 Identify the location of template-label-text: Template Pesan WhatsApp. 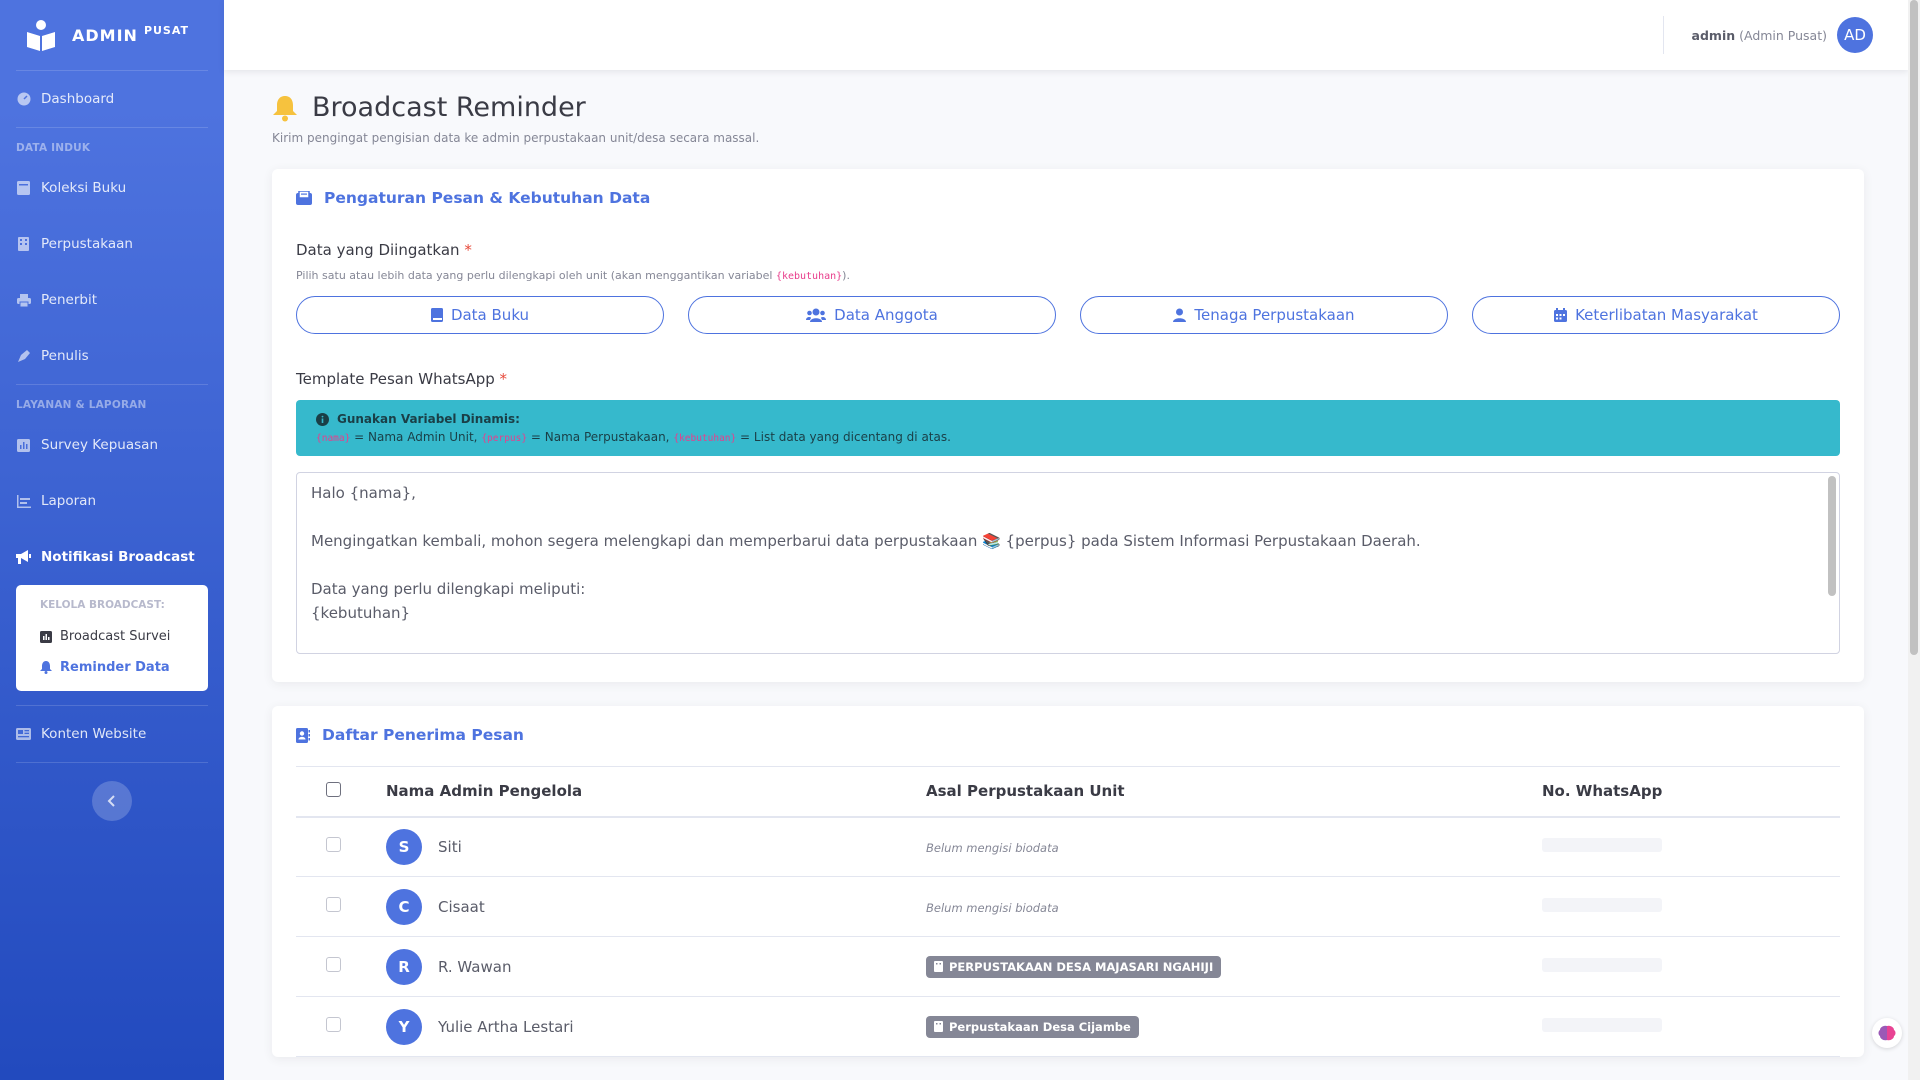
(395, 379).